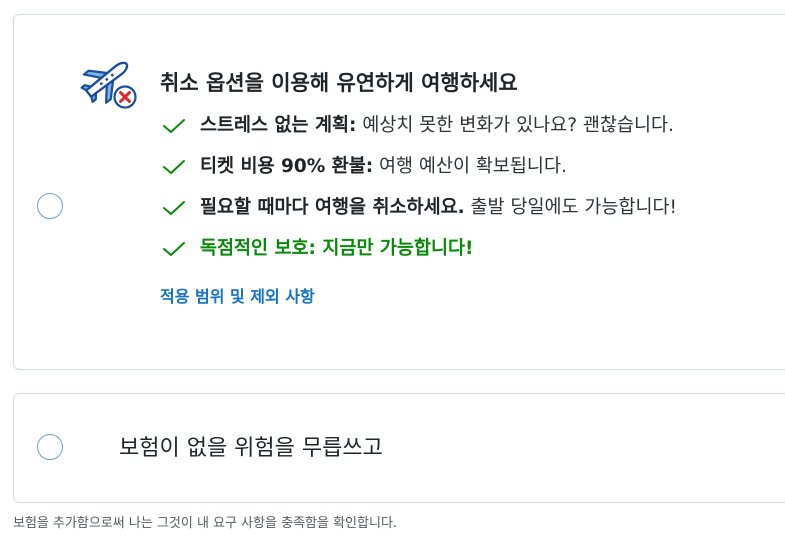 This screenshot has width=785, height=542. Describe the element at coordinates (287, 166) in the screenshot. I see `benefit-title: 티켓 비용 90% 환불:` at that location.